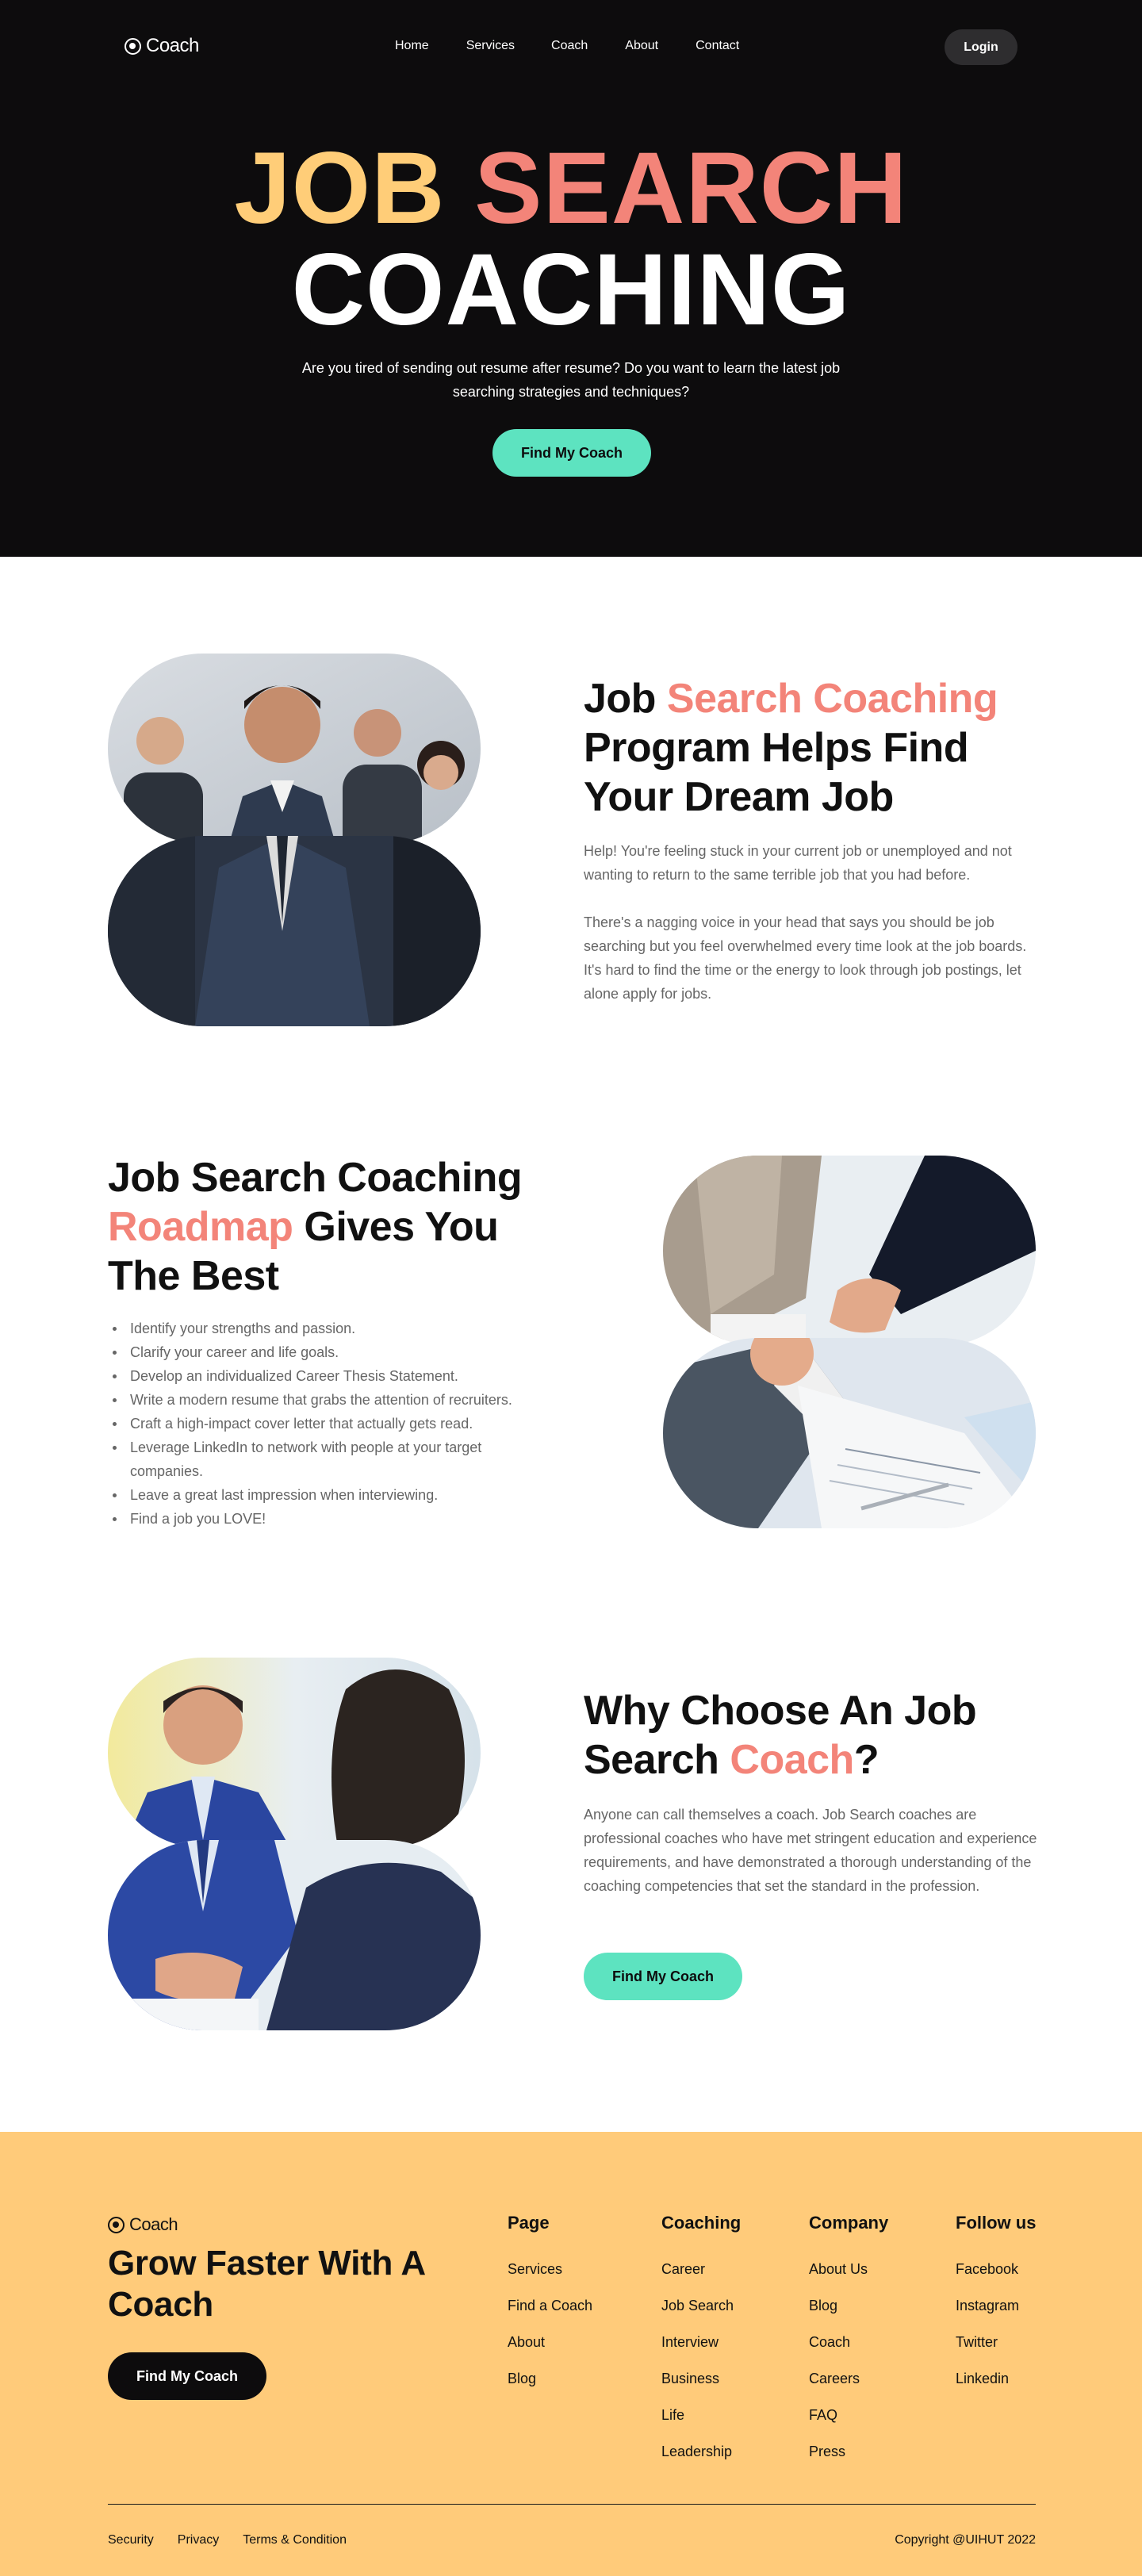 The image size is (1142, 2576). I want to click on handshake-photo-bottom, so click(849, 1433).